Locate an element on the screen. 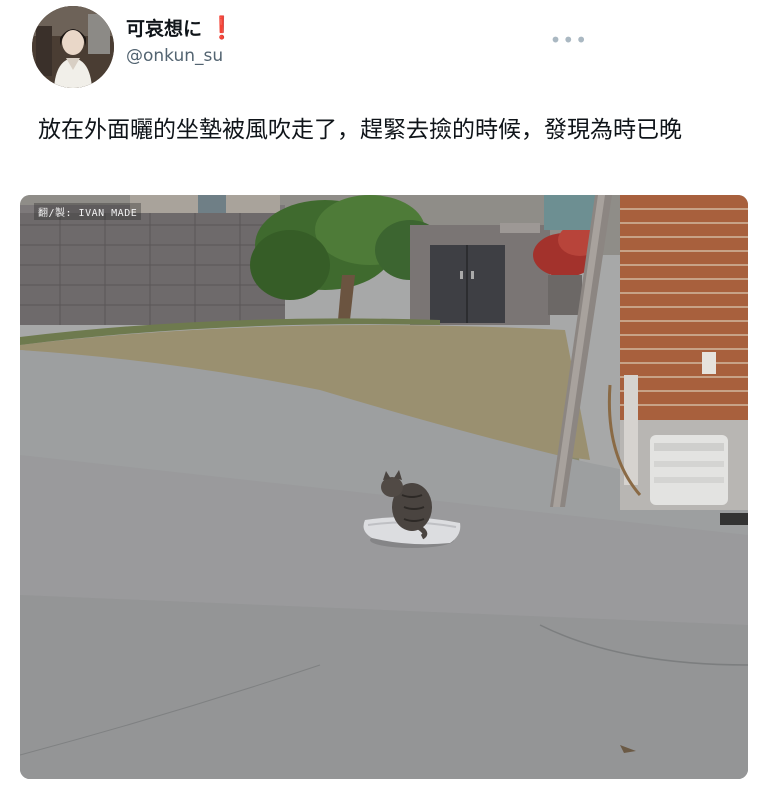  avatar-photo is located at coordinates (73, 47).